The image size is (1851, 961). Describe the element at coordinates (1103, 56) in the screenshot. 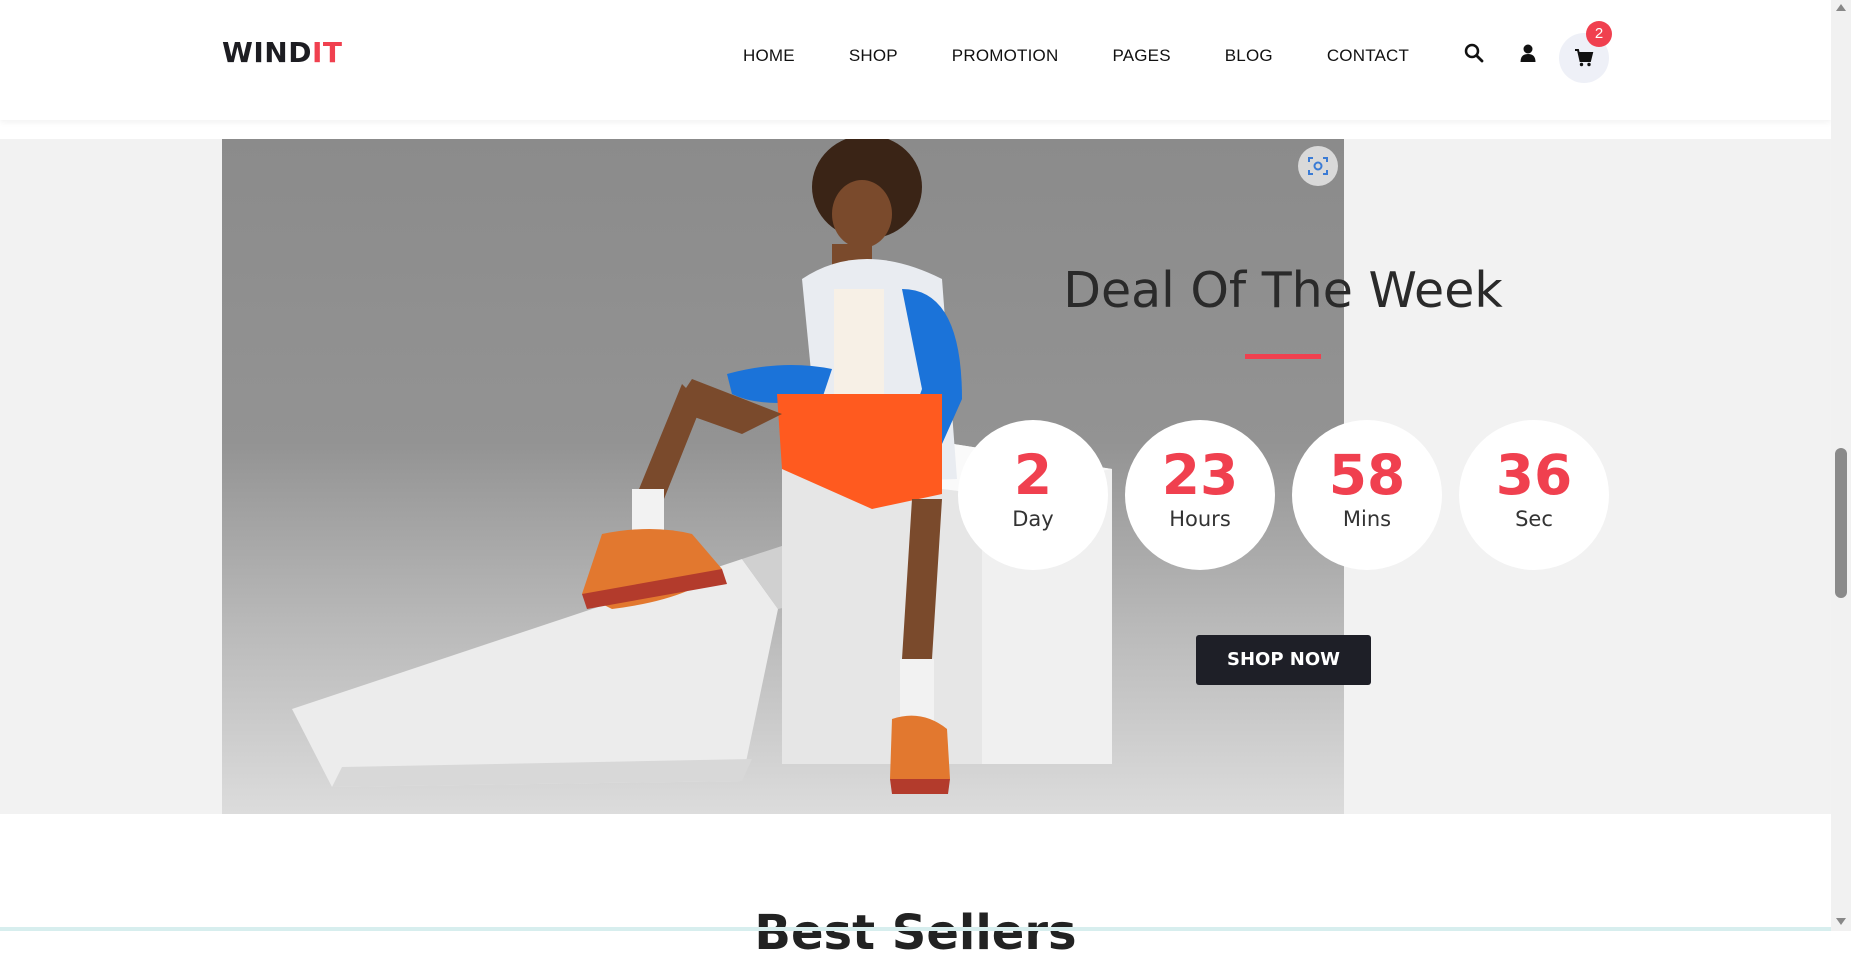

I see `main-nav: HOME SHOP PROMOTION PAGES BLOG CONTACT` at that location.